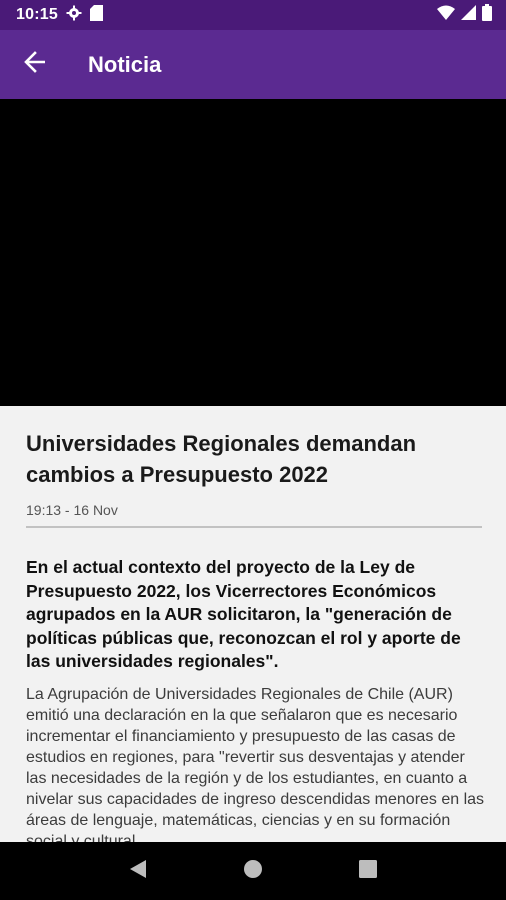 The width and height of the screenshot is (506, 900). I want to click on battery-icon, so click(487, 15).